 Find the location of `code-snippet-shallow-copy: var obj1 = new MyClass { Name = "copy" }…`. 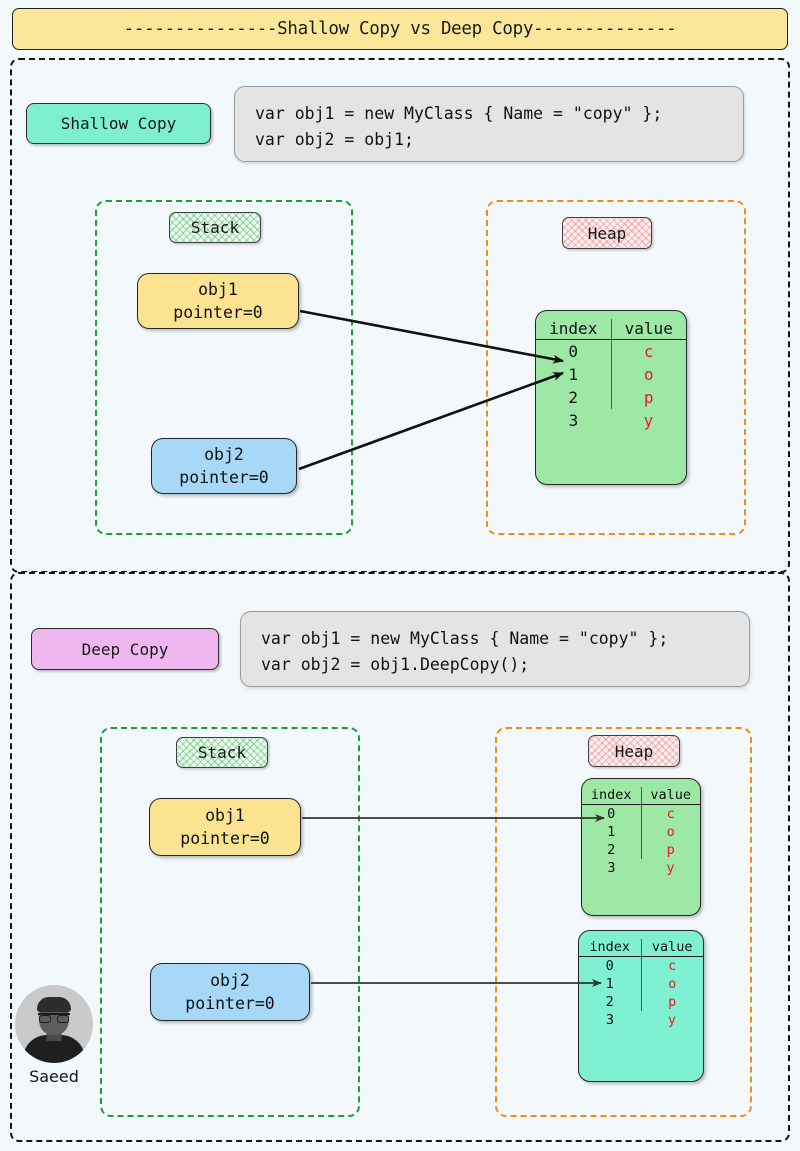

code-snippet-shallow-copy: var obj1 = new MyClass { Name = "copy" }… is located at coordinates (489, 124).